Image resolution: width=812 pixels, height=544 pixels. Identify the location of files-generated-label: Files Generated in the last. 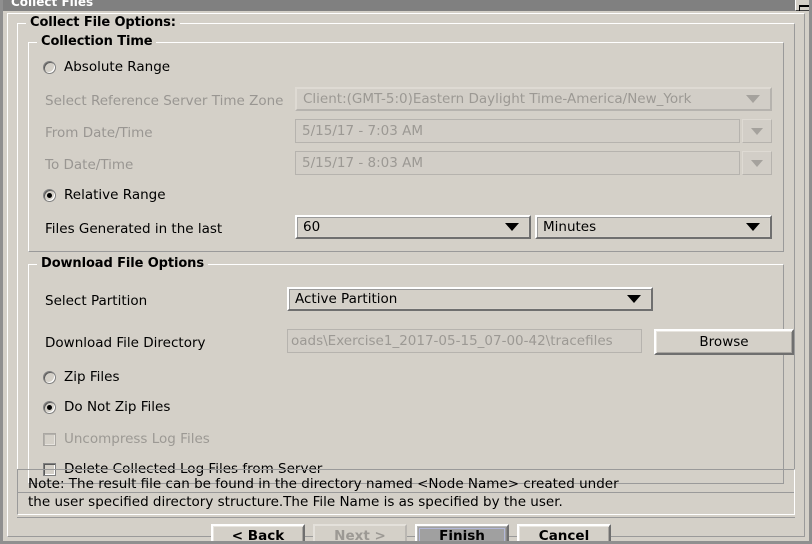
(134, 229).